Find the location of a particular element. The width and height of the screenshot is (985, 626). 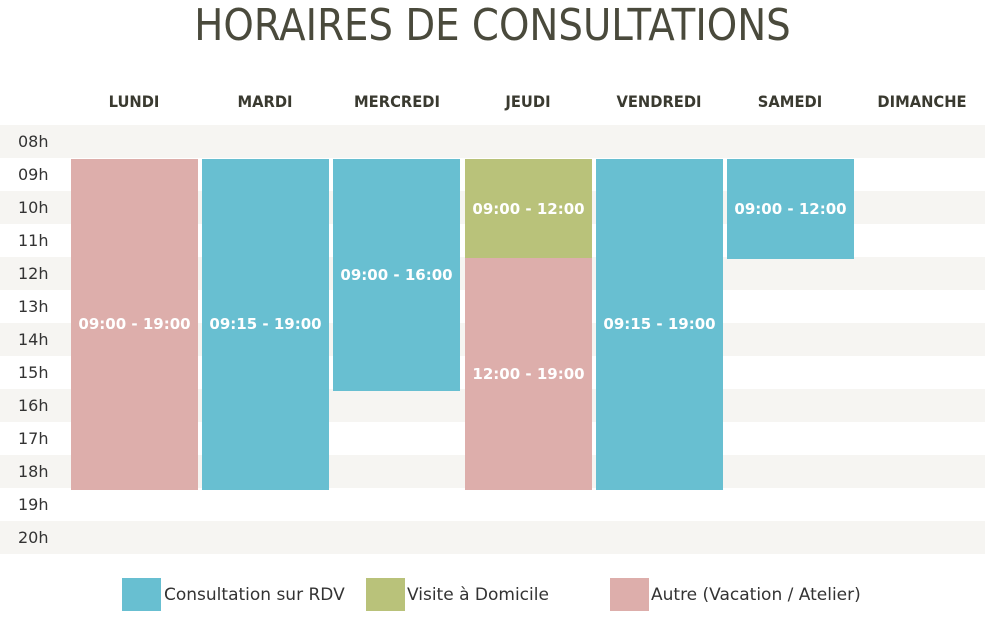

schedule-block-time: 09:00 - 16:00 is located at coordinates (396, 274).